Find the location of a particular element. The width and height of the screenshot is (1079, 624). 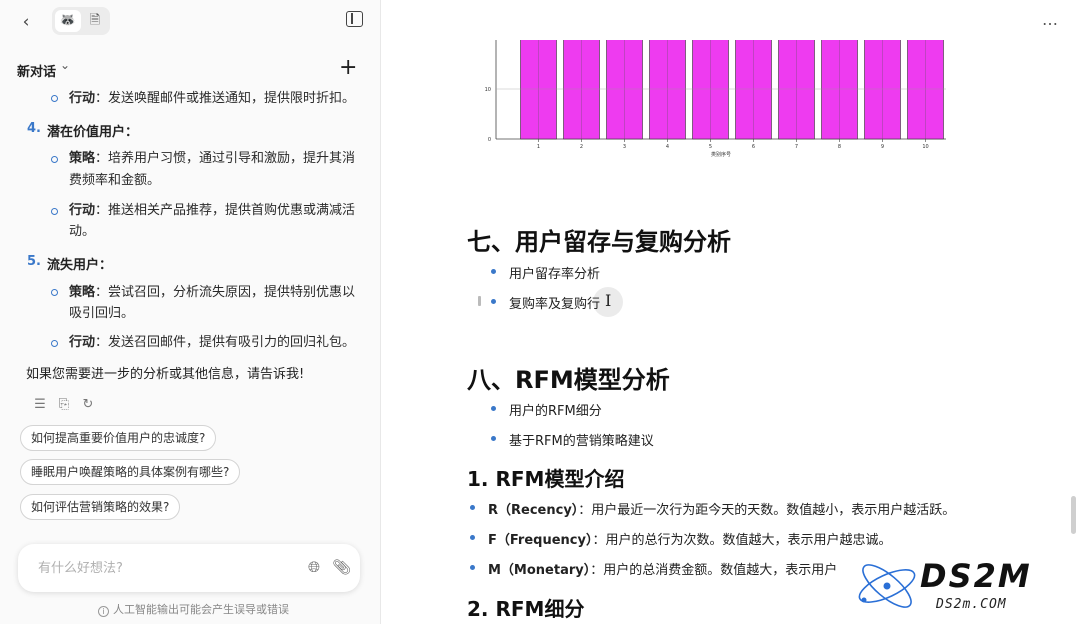

x-tick-label: 4 is located at coordinates (667, 147).